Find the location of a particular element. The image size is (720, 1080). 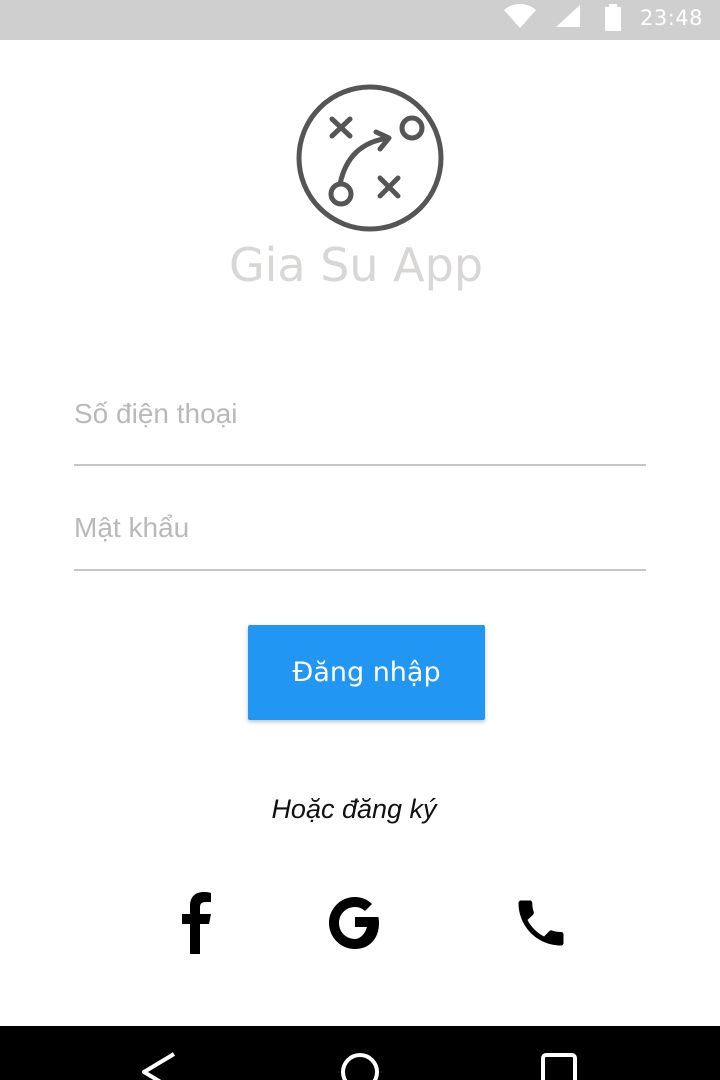

password-field is located at coordinates (360, 541).